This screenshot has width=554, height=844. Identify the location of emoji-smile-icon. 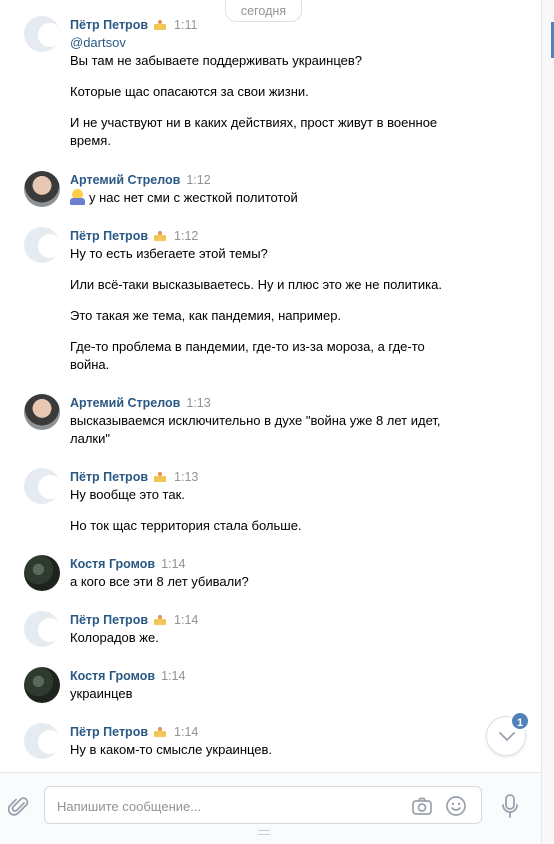
(456, 806).